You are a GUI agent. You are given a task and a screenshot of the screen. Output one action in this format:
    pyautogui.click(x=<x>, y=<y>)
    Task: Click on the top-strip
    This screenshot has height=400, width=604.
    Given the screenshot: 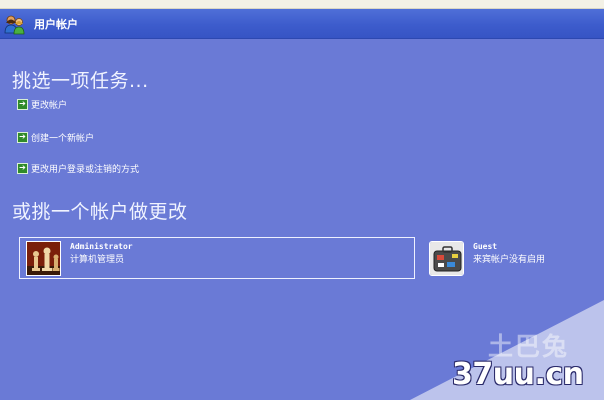 What is the action you would take?
    pyautogui.click(x=302, y=4)
    